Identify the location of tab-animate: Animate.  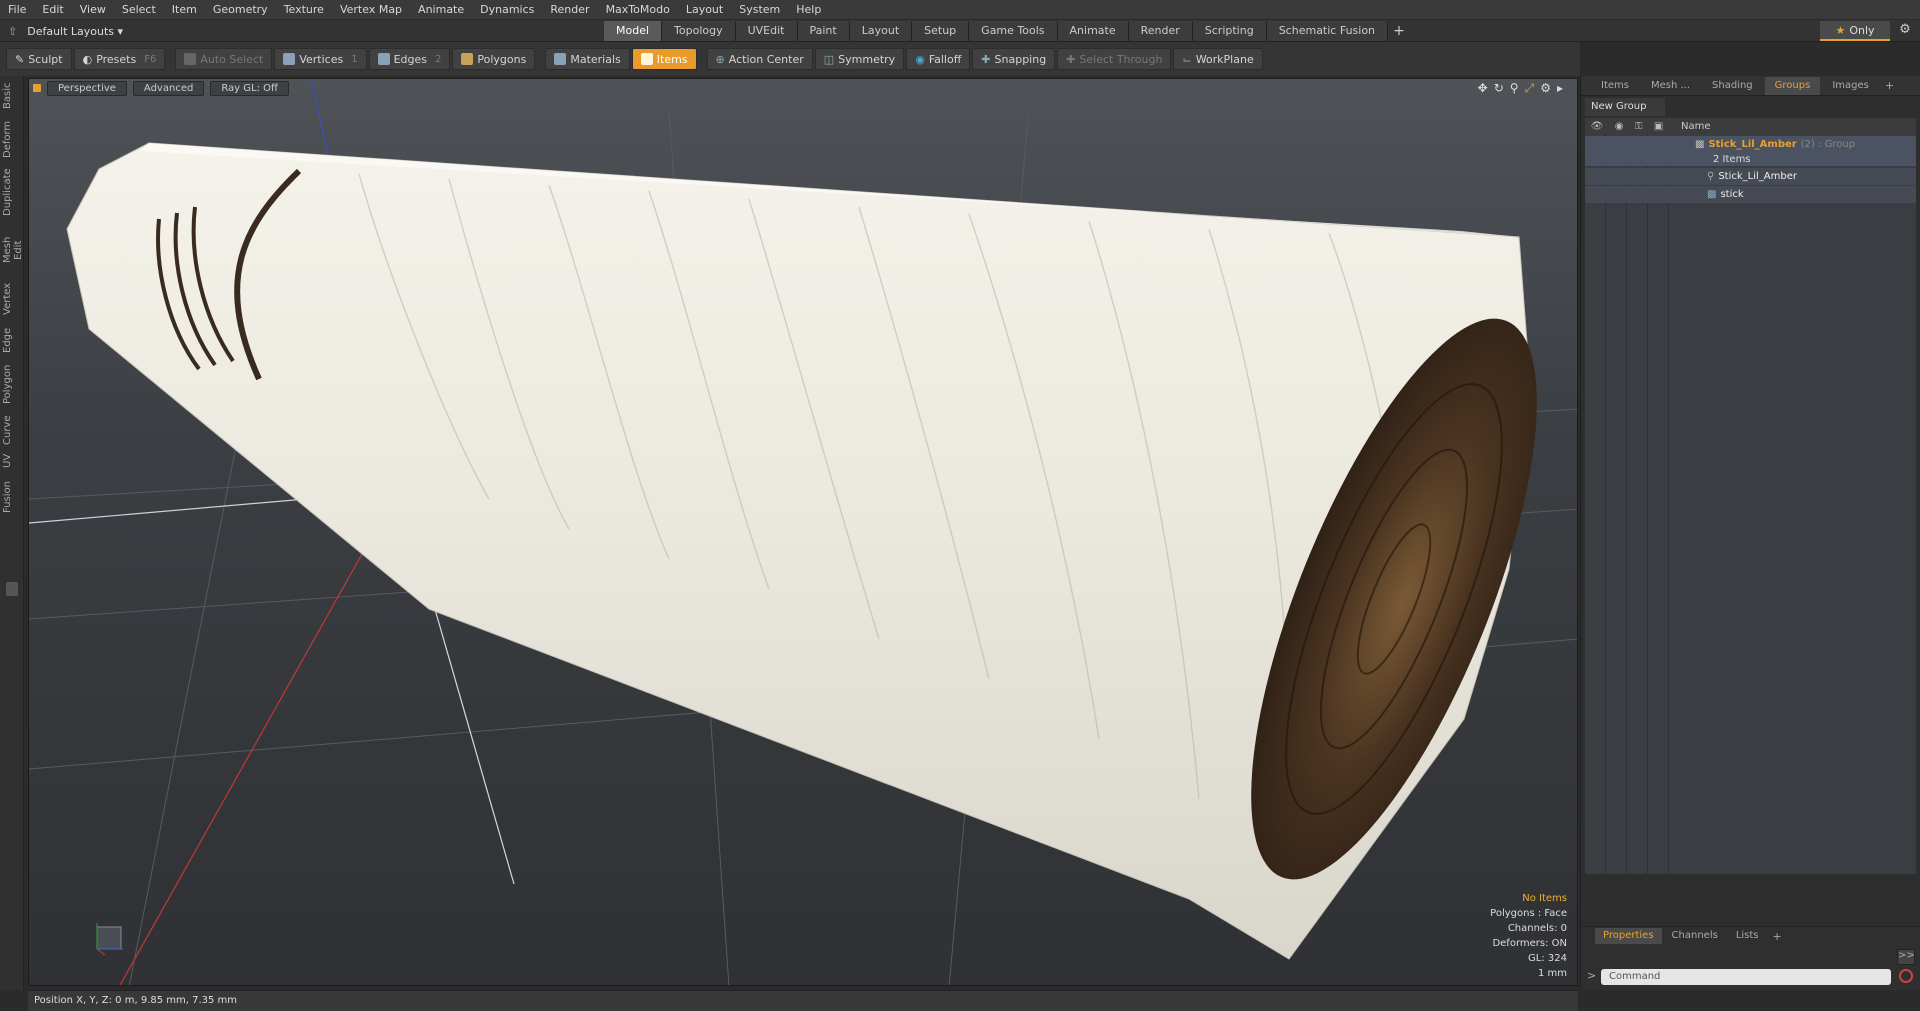
(1093, 31).